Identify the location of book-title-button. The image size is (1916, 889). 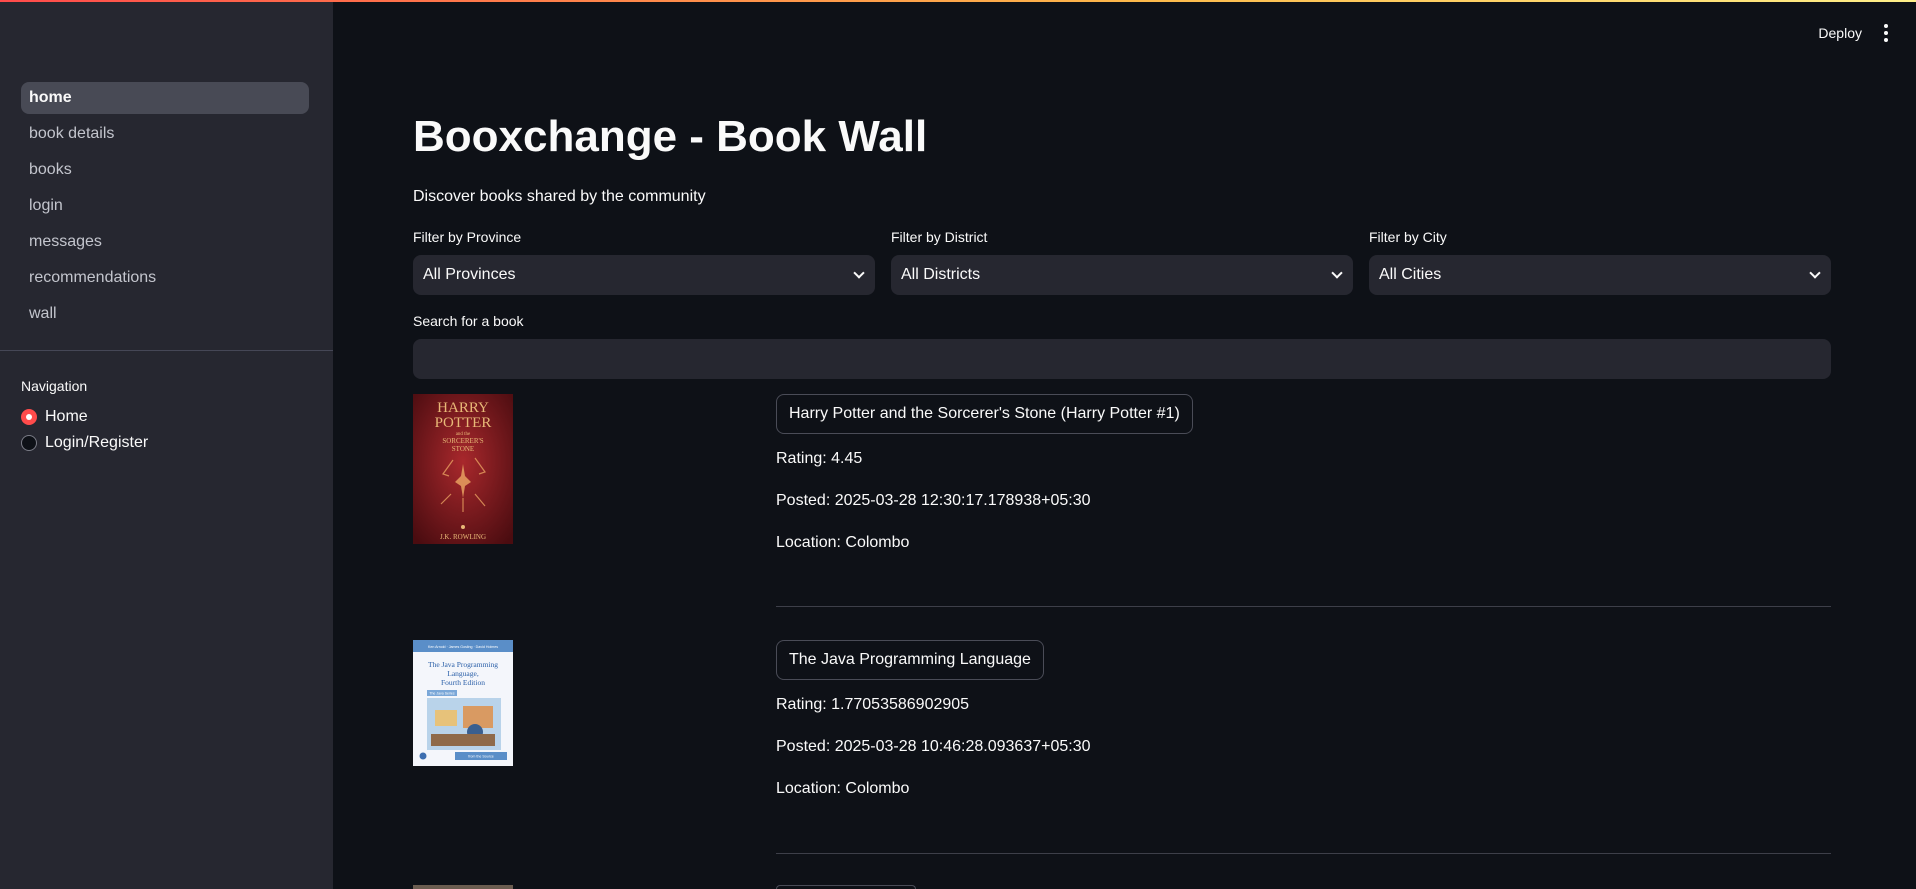
(846, 887).